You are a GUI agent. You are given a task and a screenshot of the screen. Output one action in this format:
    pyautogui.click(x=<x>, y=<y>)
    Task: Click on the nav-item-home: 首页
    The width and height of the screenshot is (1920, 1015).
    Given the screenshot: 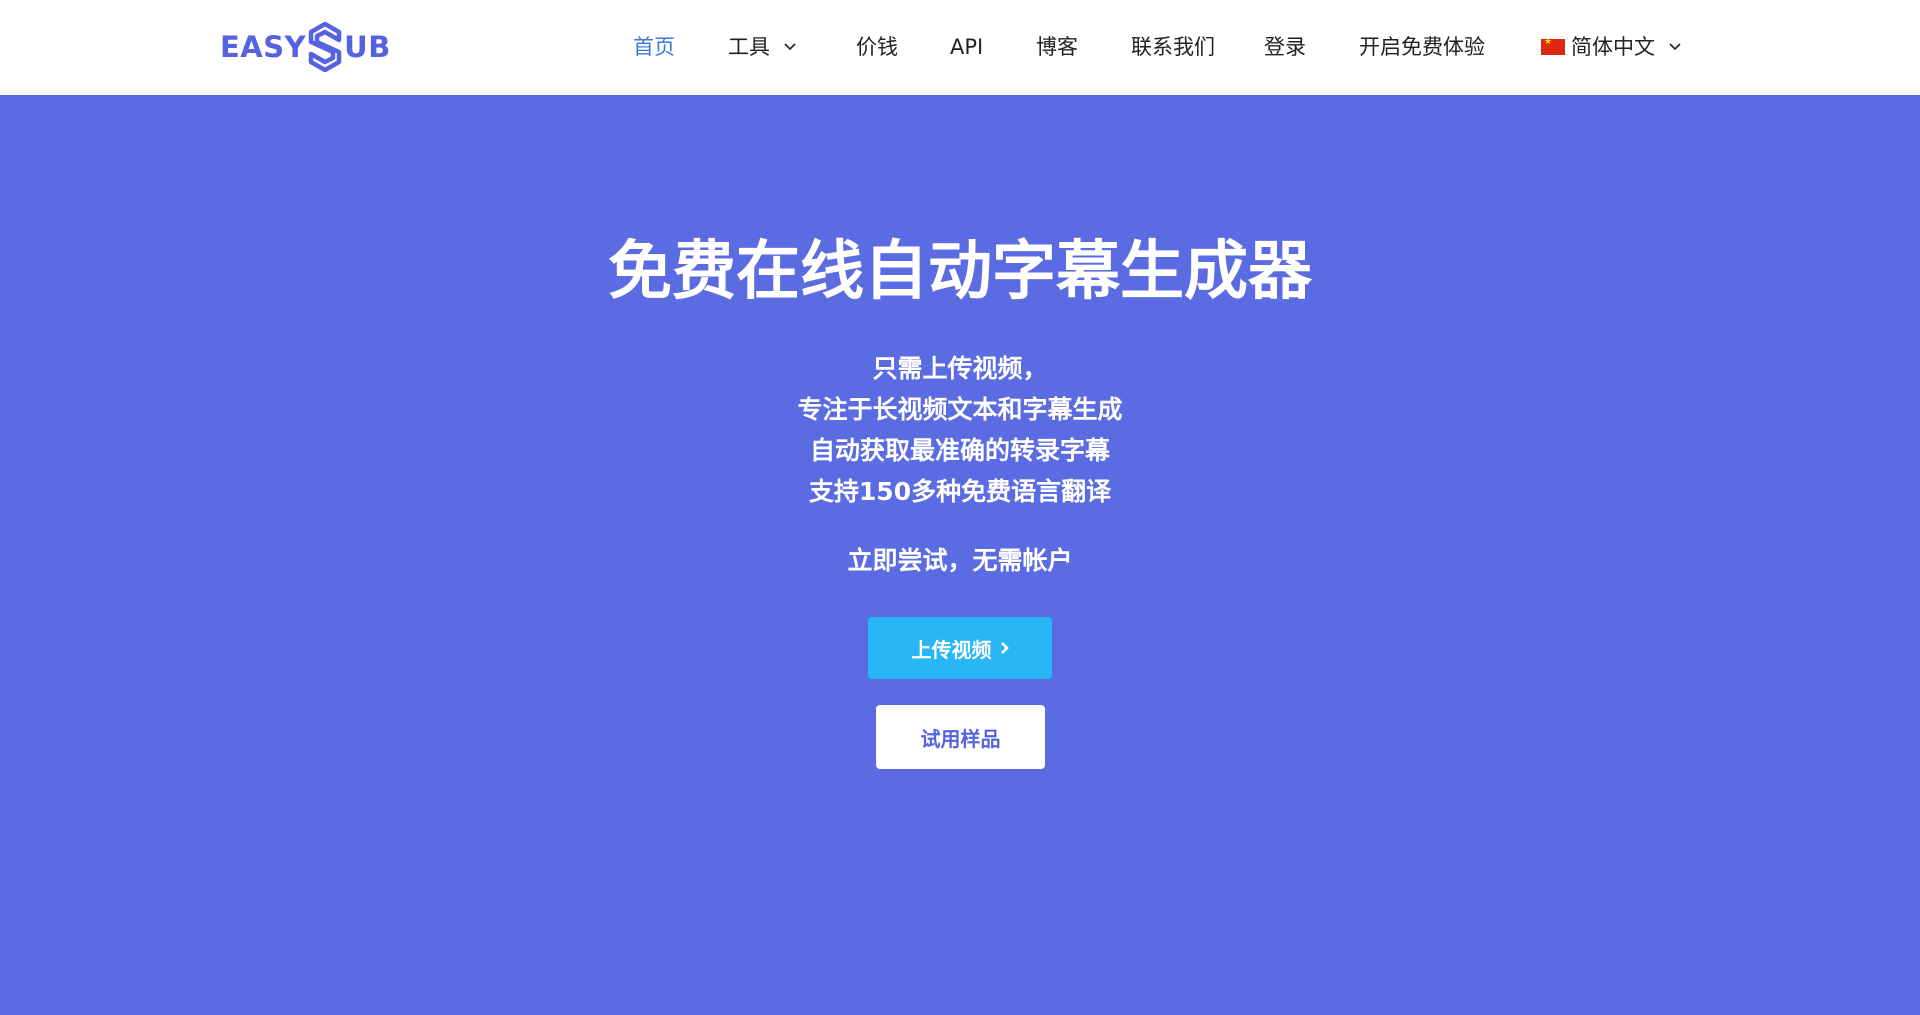 What is the action you would take?
    pyautogui.click(x=654, y=47)
    